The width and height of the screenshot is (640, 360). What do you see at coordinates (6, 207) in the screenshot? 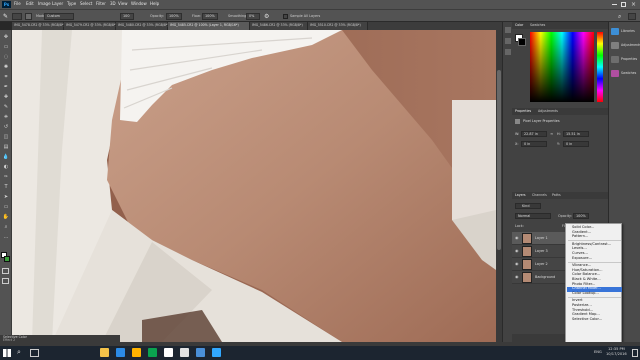
I see `shape-tool-icon: ▭` at bounding box center [6, 207].